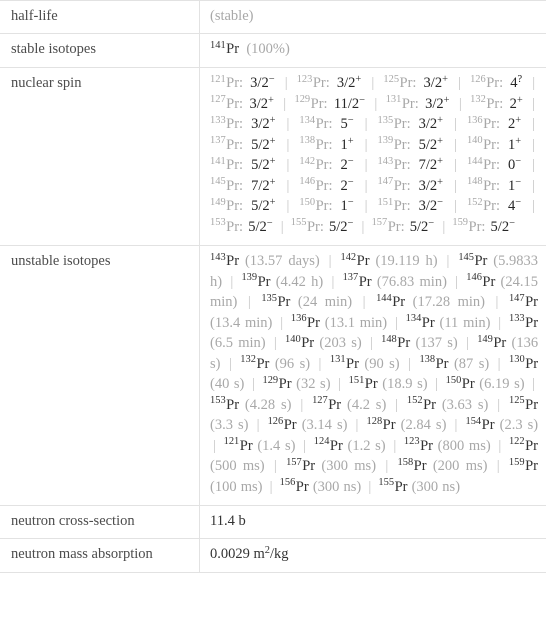 The height and width of the screenshot is (637, 546). I want to click on nuclear-spin-isotope: 131Pr:, so click(402, 102).